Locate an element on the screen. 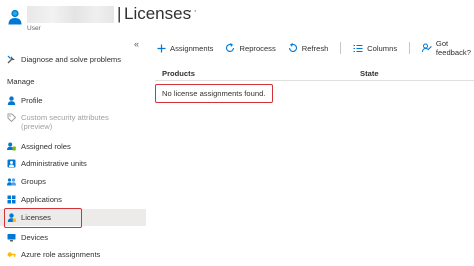 The image size is (474, 266). section-manage: Manage is located at coordinates (21, 81).